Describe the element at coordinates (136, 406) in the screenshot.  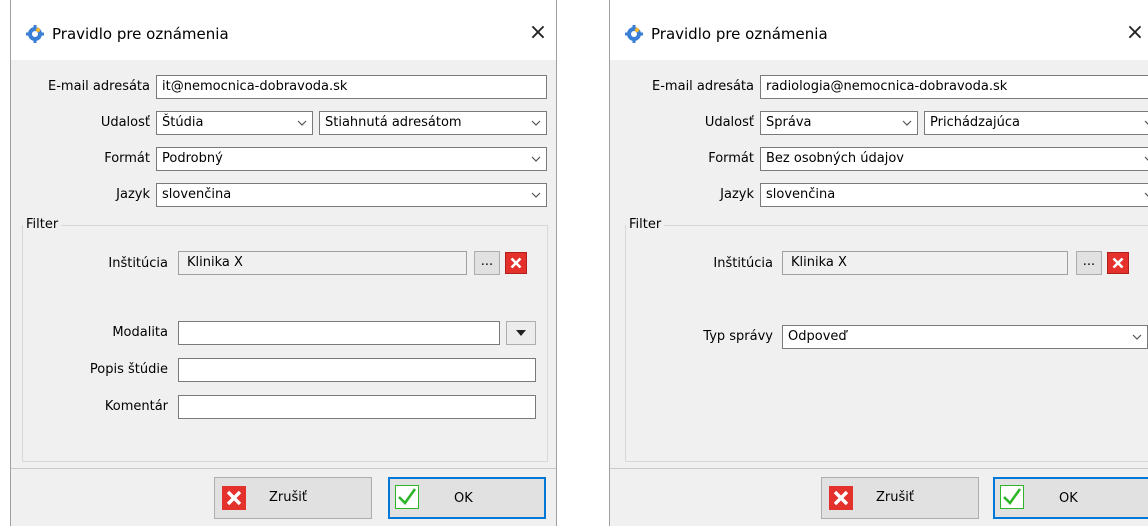
I see `comment-label: Komentár` at that location.